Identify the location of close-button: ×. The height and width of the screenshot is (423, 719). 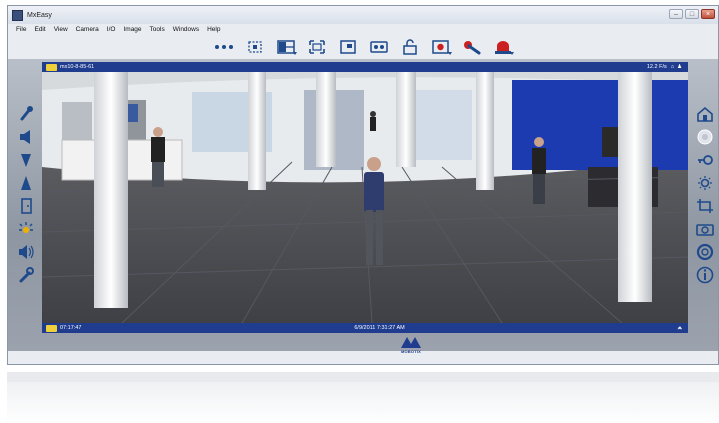
(708, 14).